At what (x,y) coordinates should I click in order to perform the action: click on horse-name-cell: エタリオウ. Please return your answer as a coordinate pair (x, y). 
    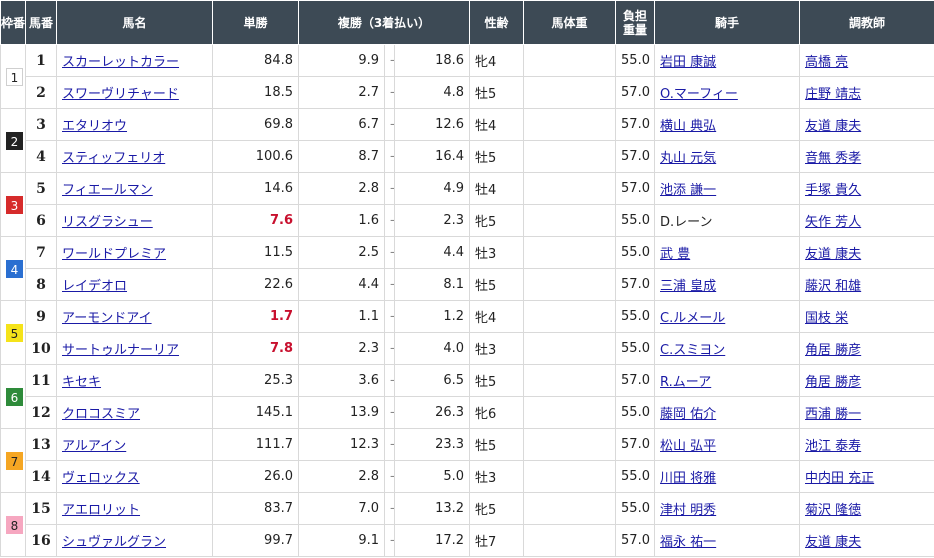
    Looking at the image, I should click on (134, 124).